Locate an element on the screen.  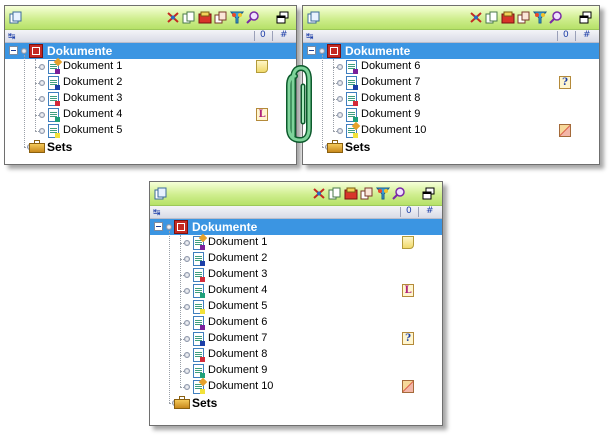
folder-icon is located at coordinates (334, 51).